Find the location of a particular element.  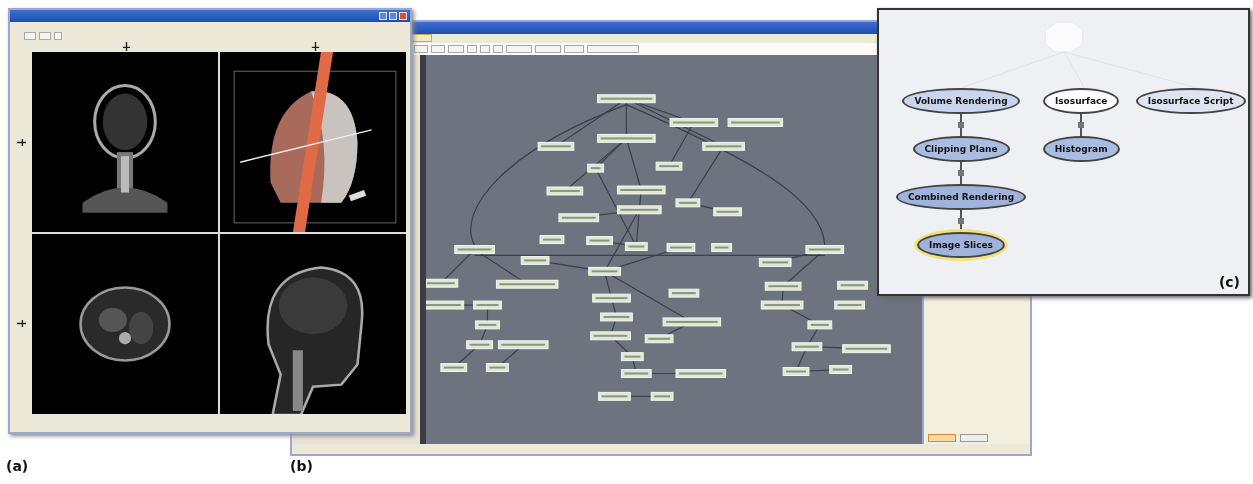

maximize-button is located at coordinates (393, 16).